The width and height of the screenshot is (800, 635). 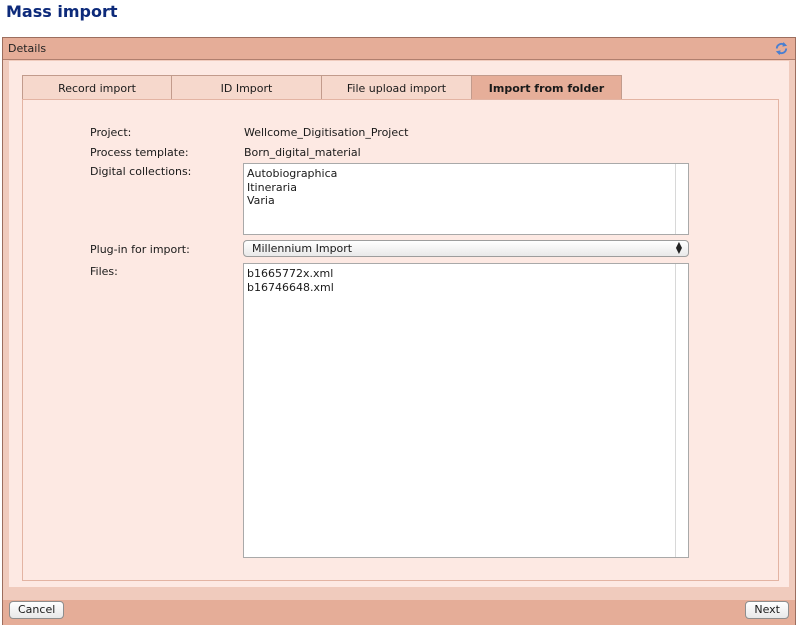 What do you see at coordinates (678, 247) in the screenshot?
I see `updown-arrows-icon: ▲ ▼` at bounding box center [678, 247].